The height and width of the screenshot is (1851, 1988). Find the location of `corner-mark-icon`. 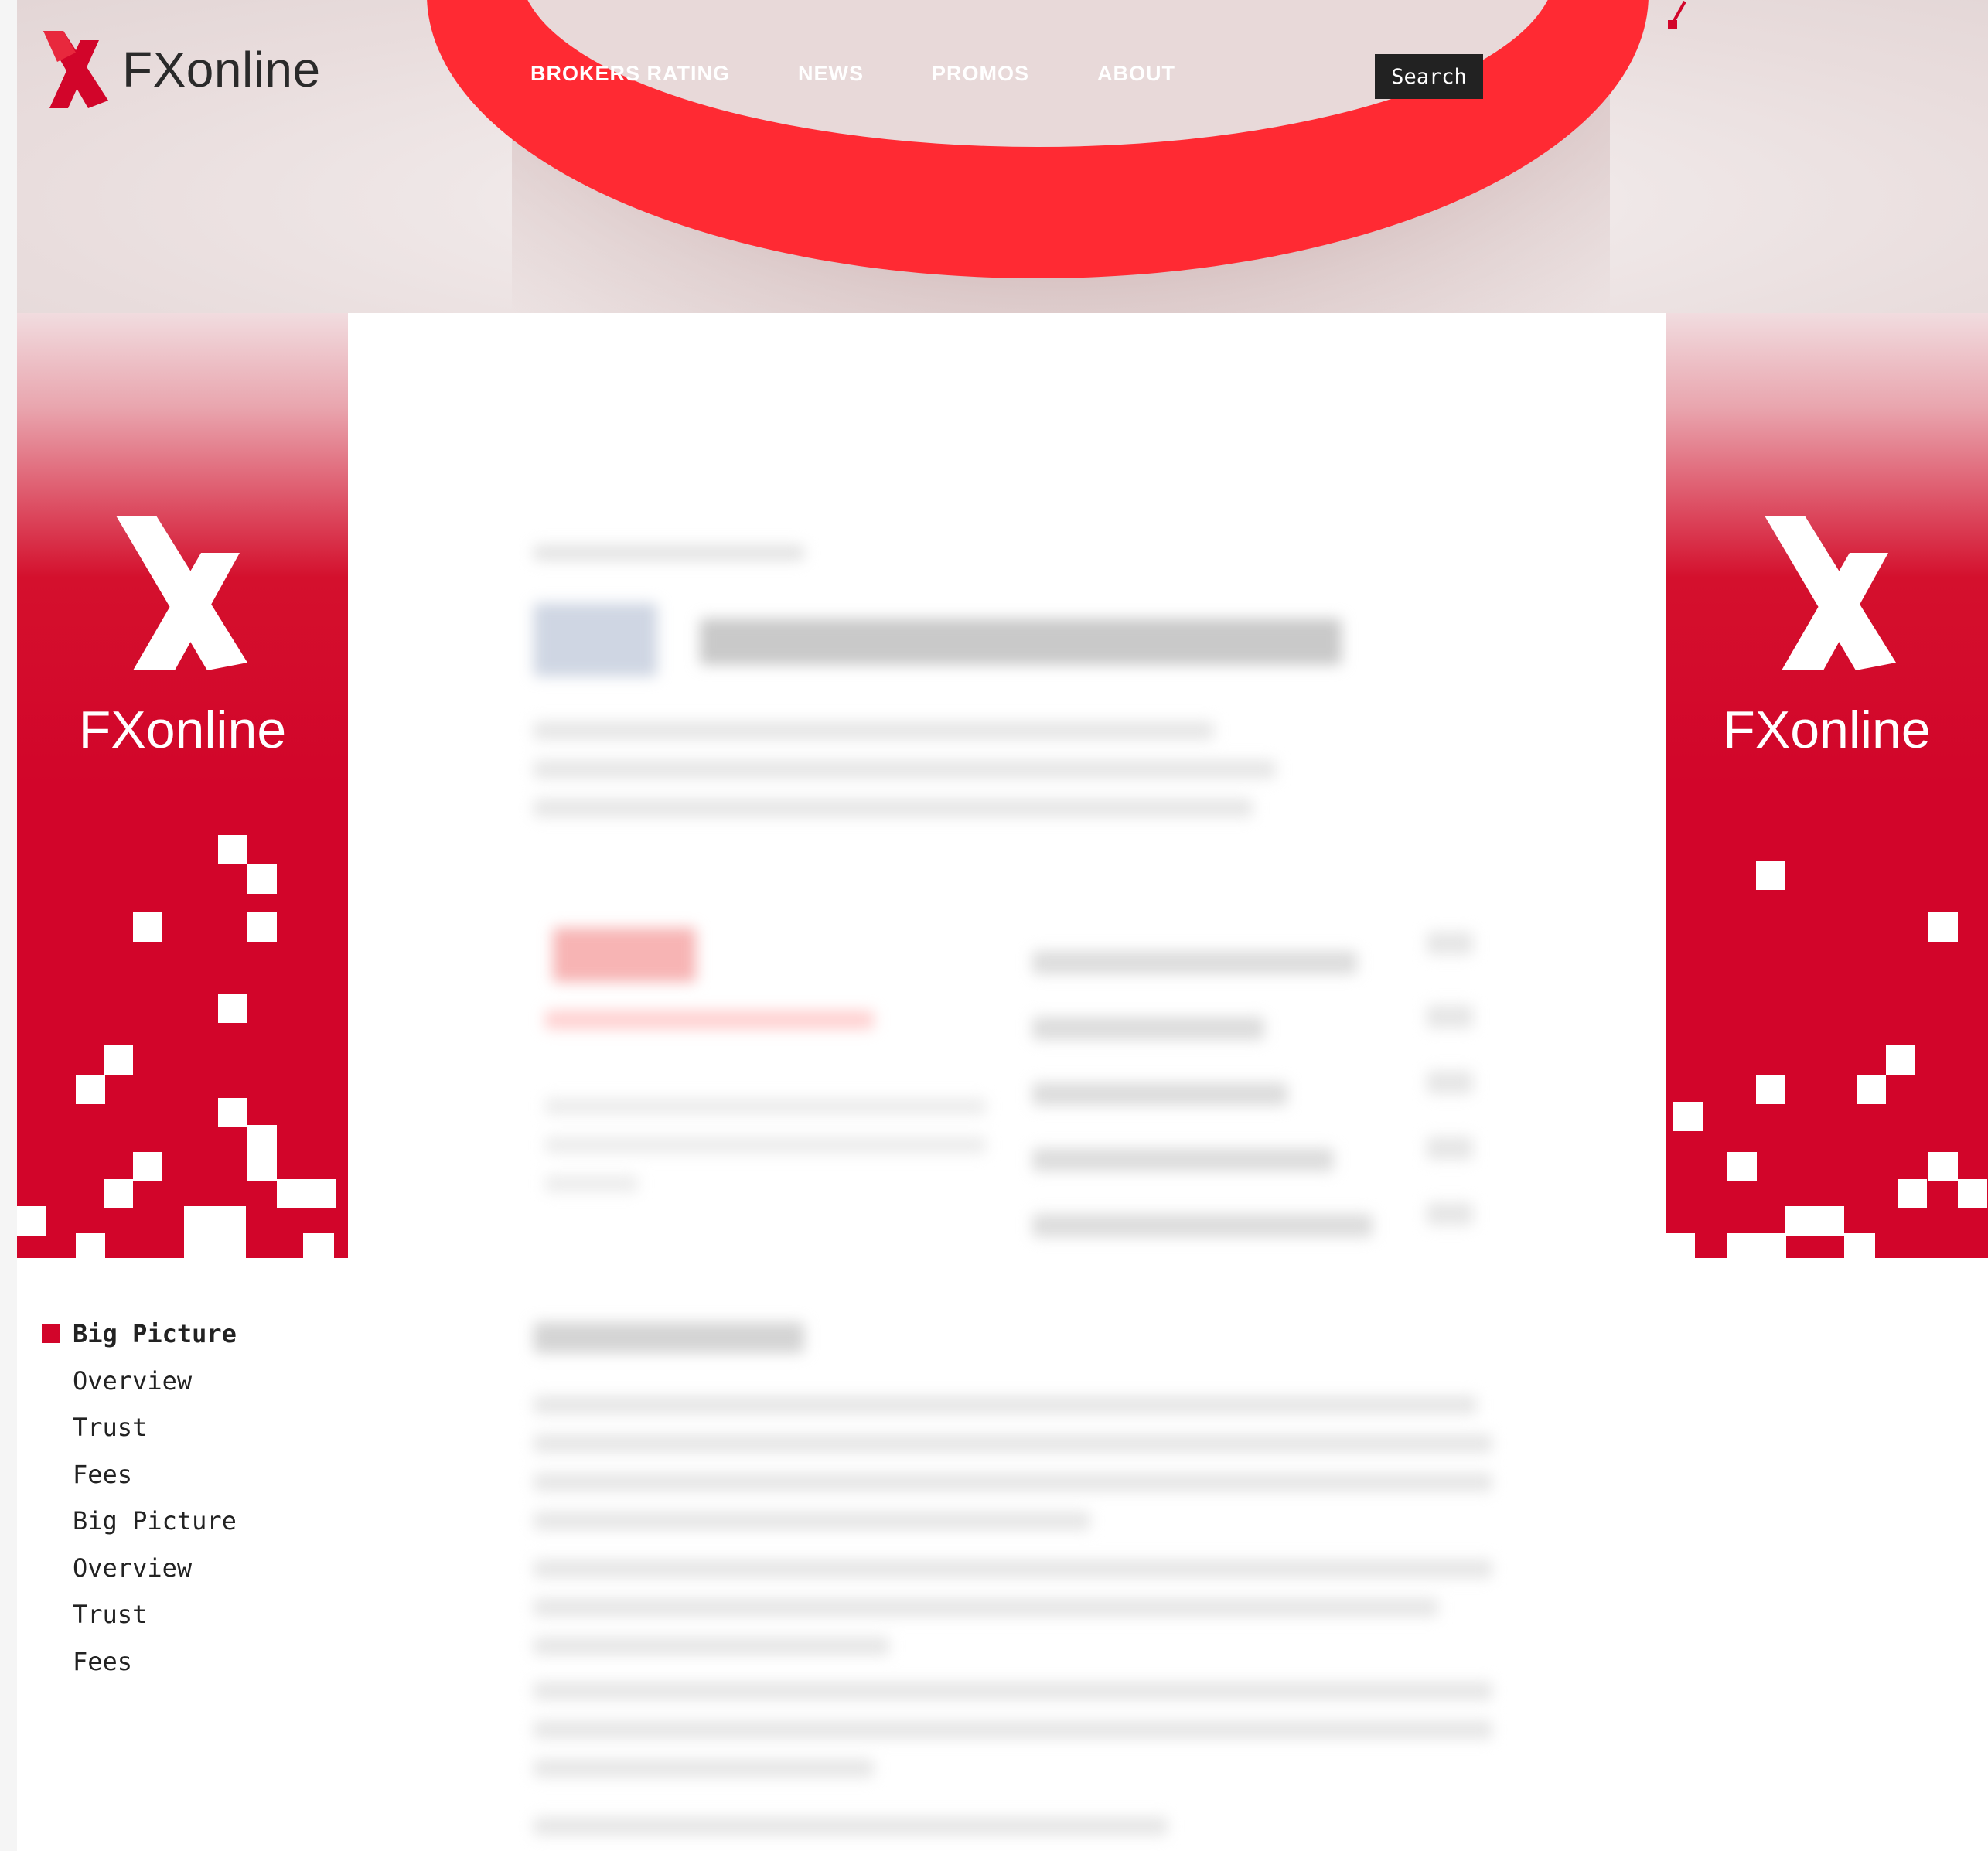

corner-mark-icon is located at coordinates (1677, 15).